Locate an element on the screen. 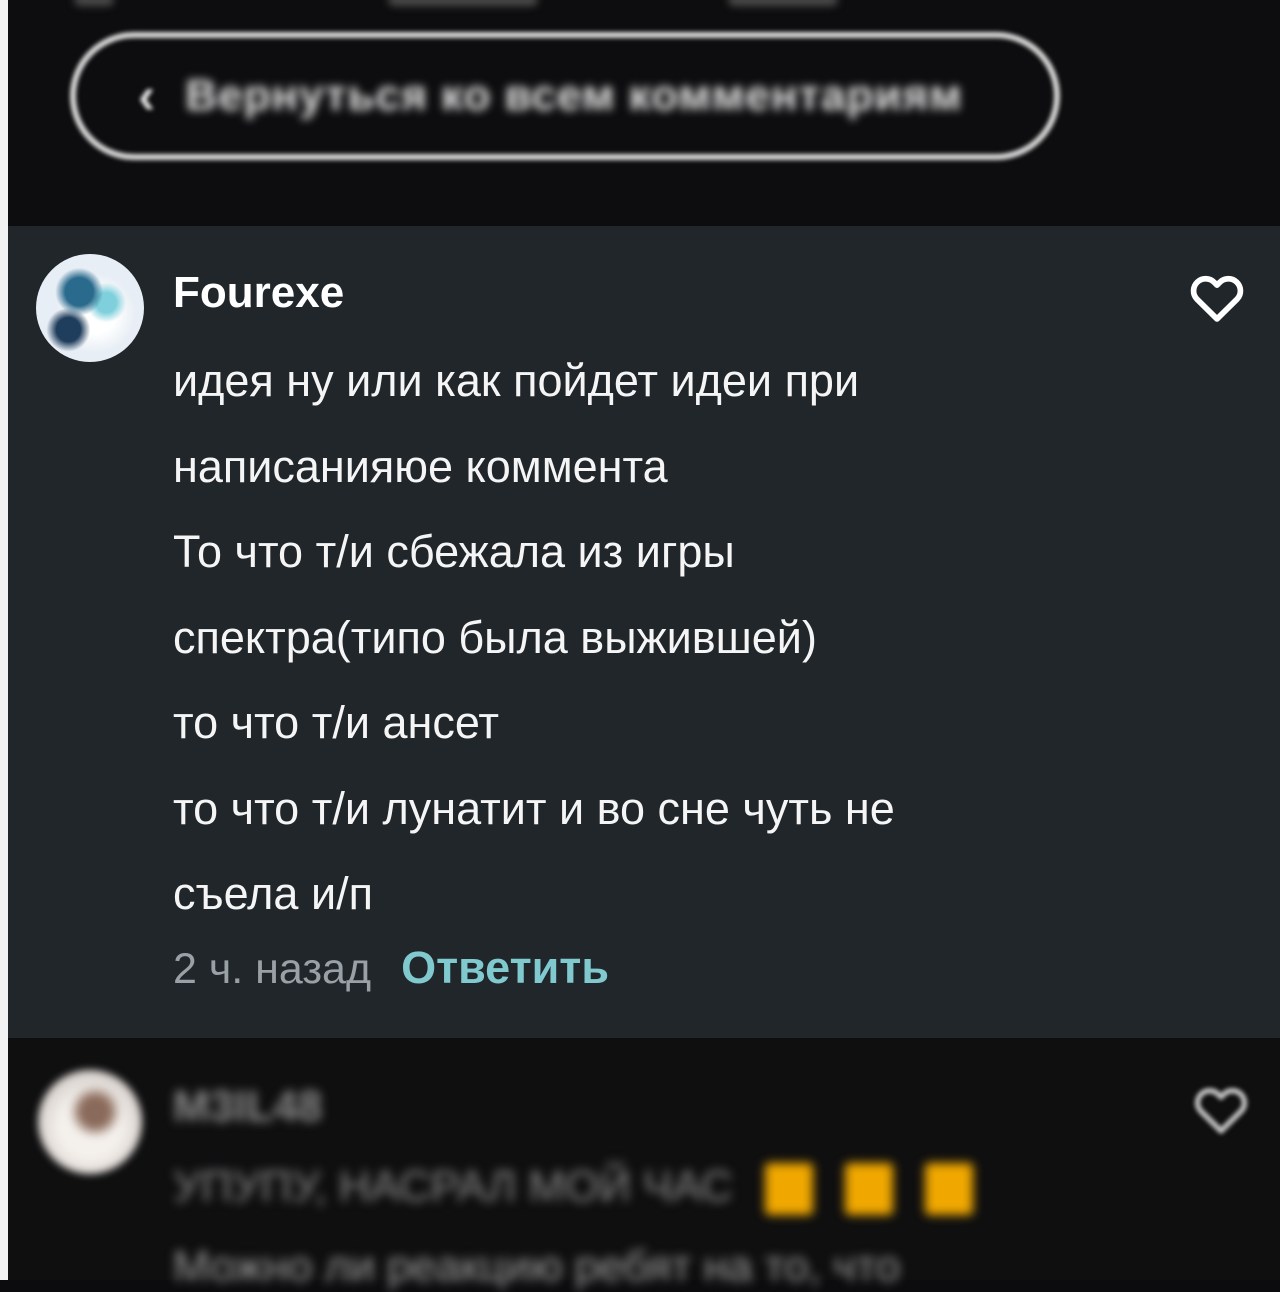 This screenshot has width=1280, height=1292. comment-line: то что т/и лунатит и во сне чуть не is located at coordinates (534, 808).